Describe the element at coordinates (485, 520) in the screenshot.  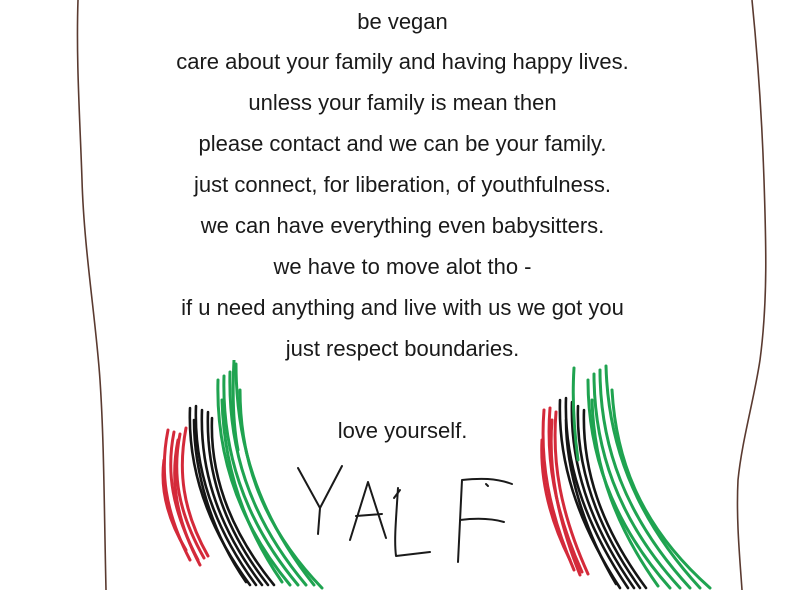
I see `signature-letter-f` at that location.